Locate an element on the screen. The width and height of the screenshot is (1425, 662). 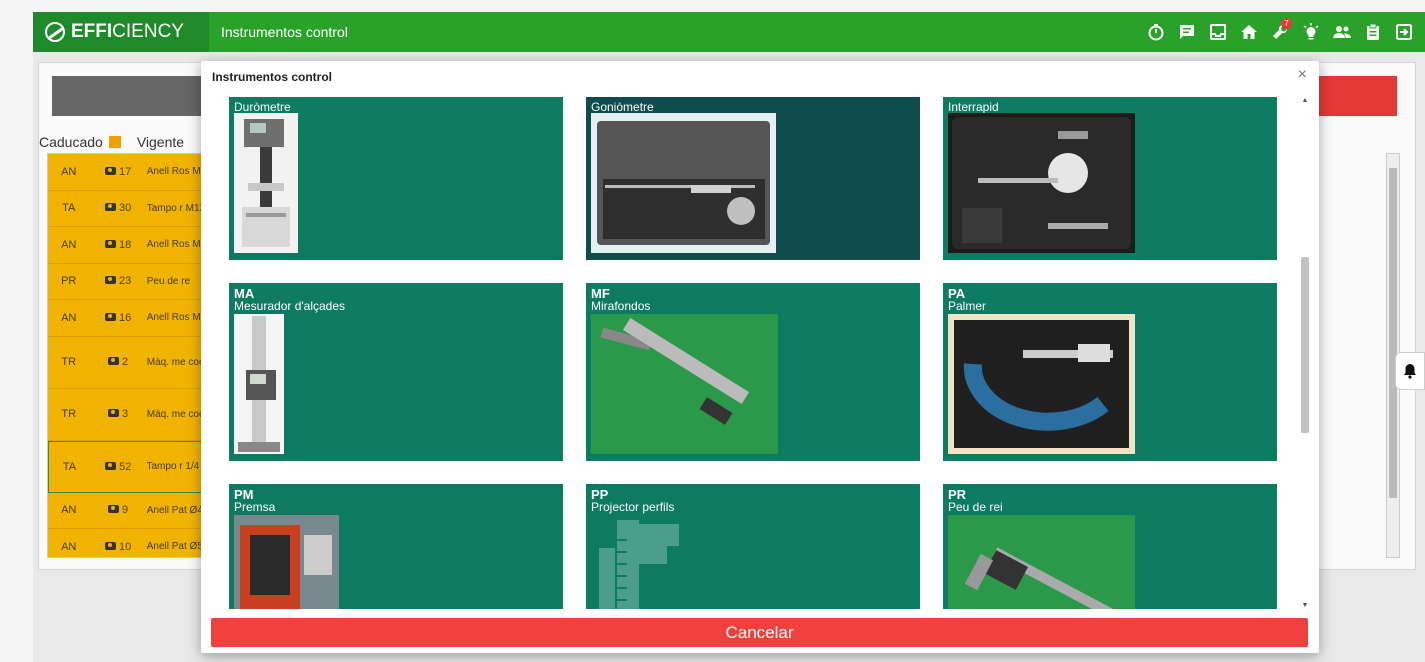
table-row: AN 16 Anell Ros M22x1,5 is located at coordinates (127, 318).